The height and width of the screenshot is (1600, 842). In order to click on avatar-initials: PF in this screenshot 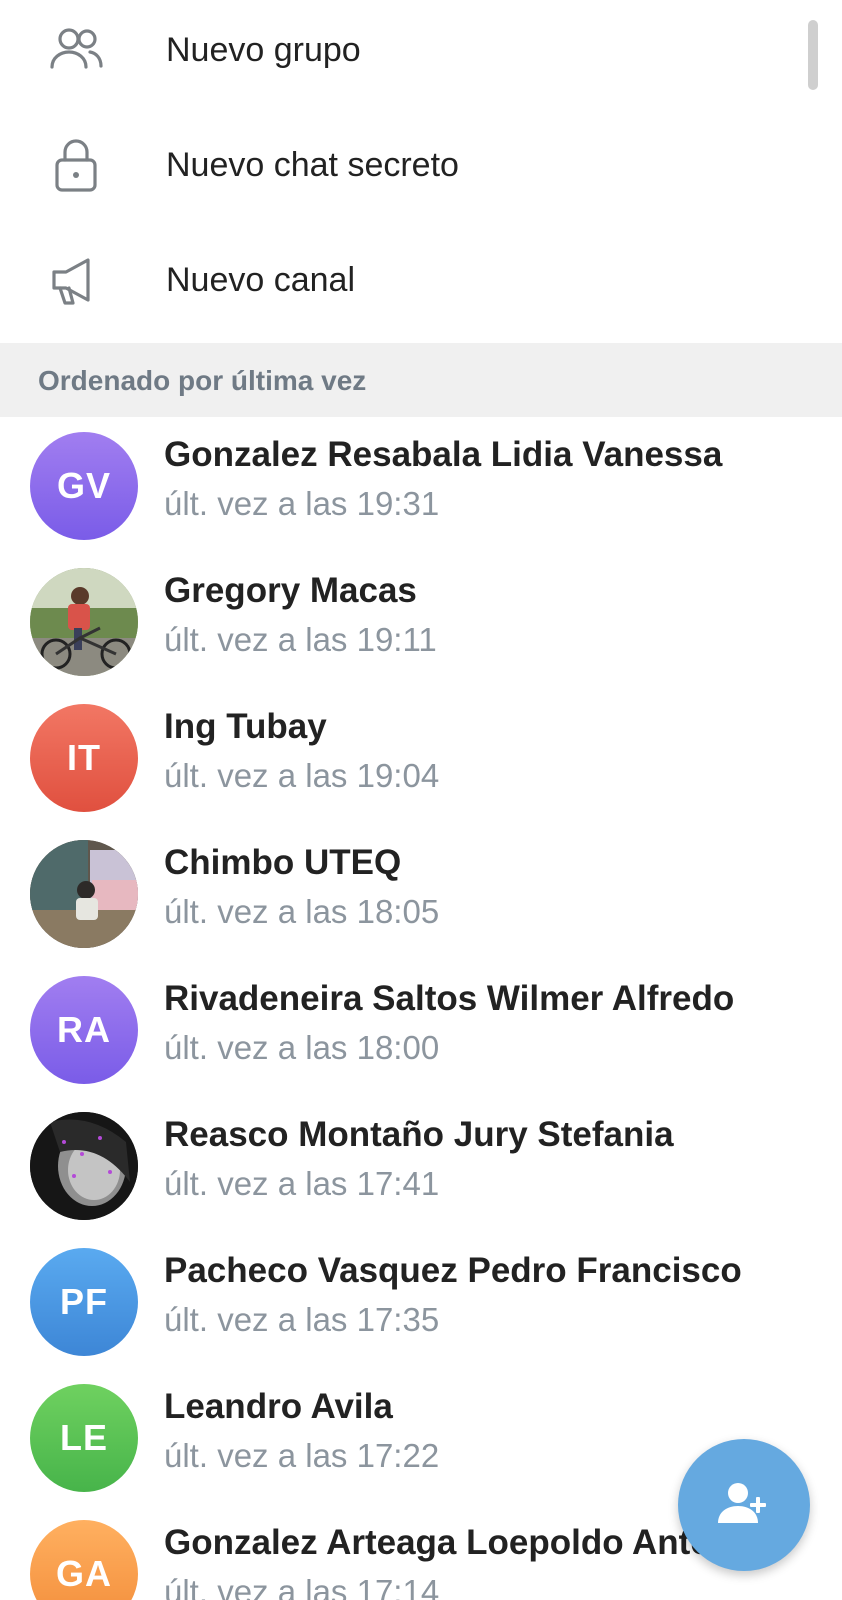, I will do `click(83, 1301)`.